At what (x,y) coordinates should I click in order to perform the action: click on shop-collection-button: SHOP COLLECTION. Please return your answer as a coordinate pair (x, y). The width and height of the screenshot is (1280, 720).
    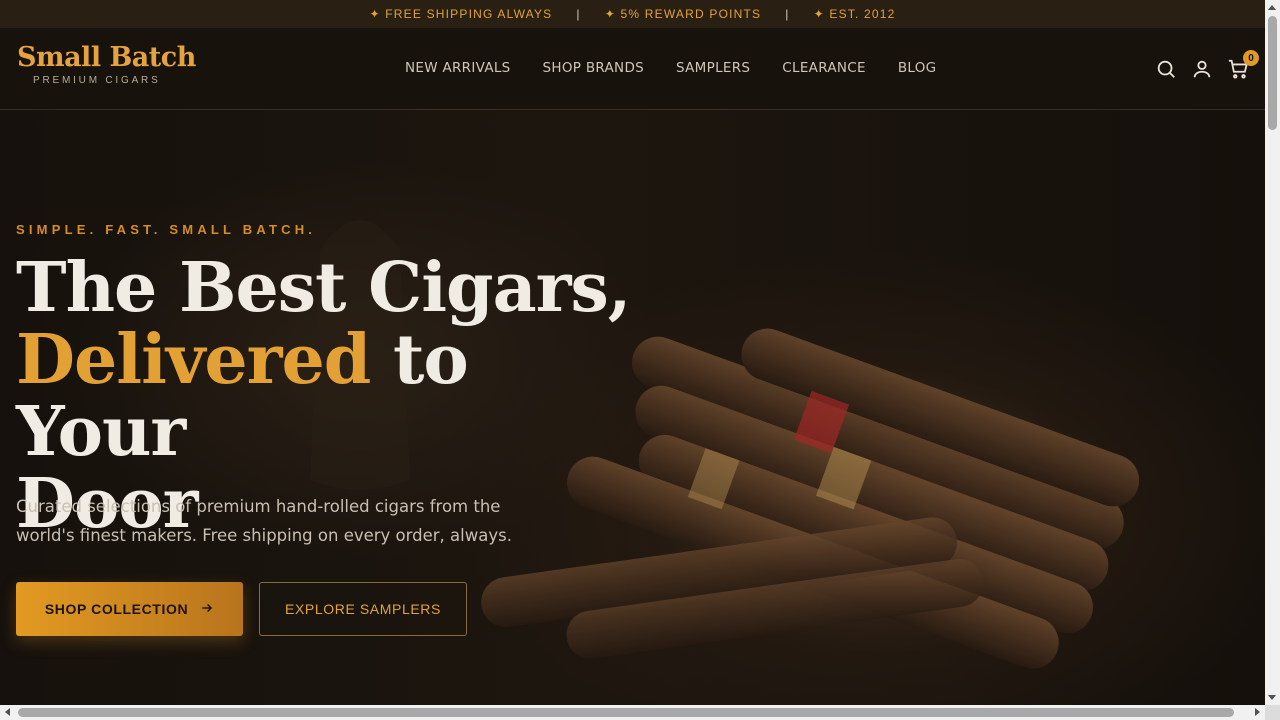
    Looking at the image, I should click on (129, 609).